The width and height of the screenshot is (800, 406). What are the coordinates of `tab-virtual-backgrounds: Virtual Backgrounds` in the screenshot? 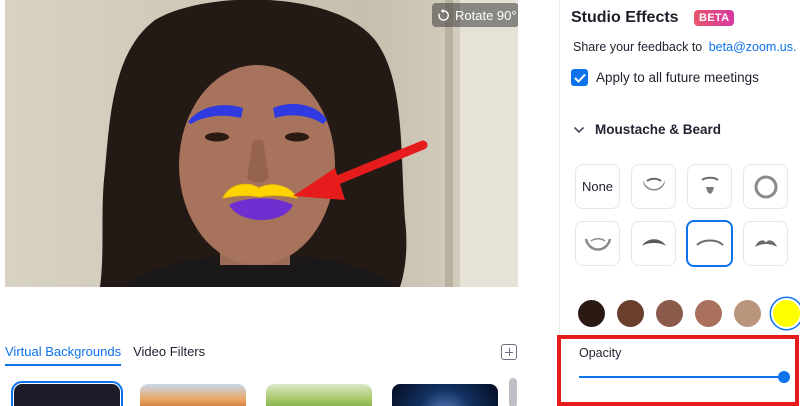 It's located at (63, 353).